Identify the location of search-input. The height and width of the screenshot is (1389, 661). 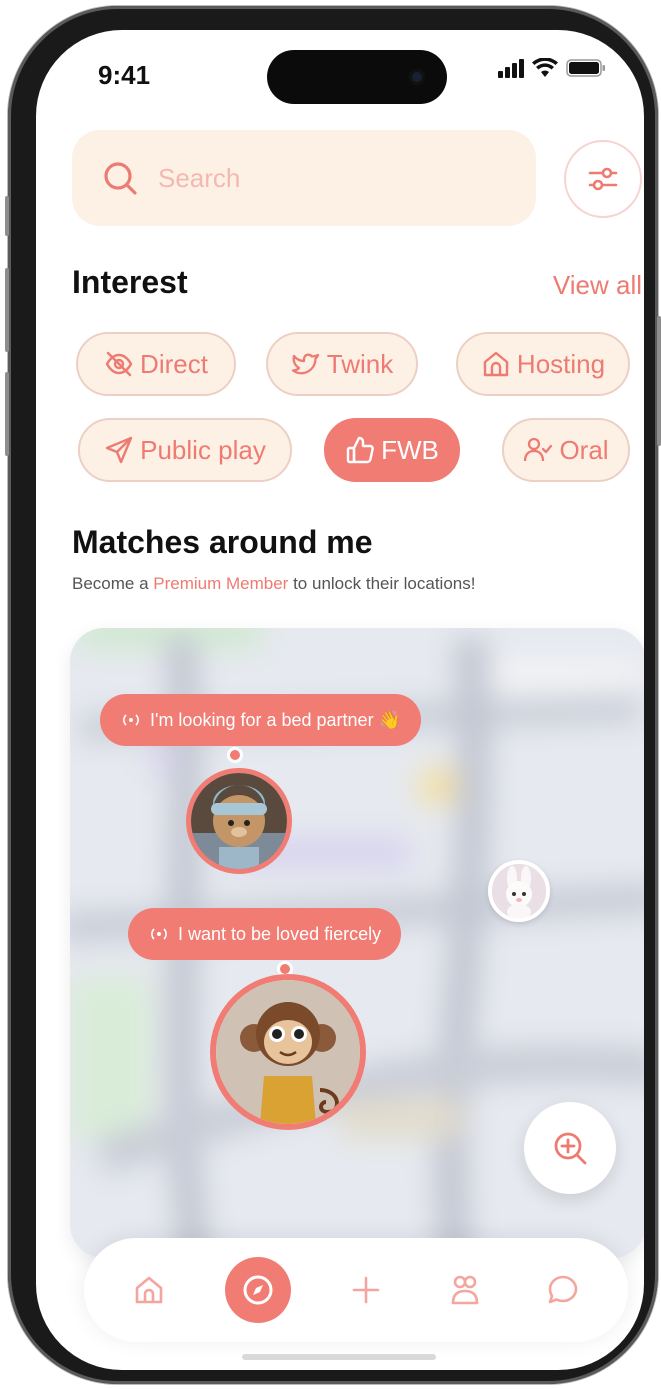
(328, 178).